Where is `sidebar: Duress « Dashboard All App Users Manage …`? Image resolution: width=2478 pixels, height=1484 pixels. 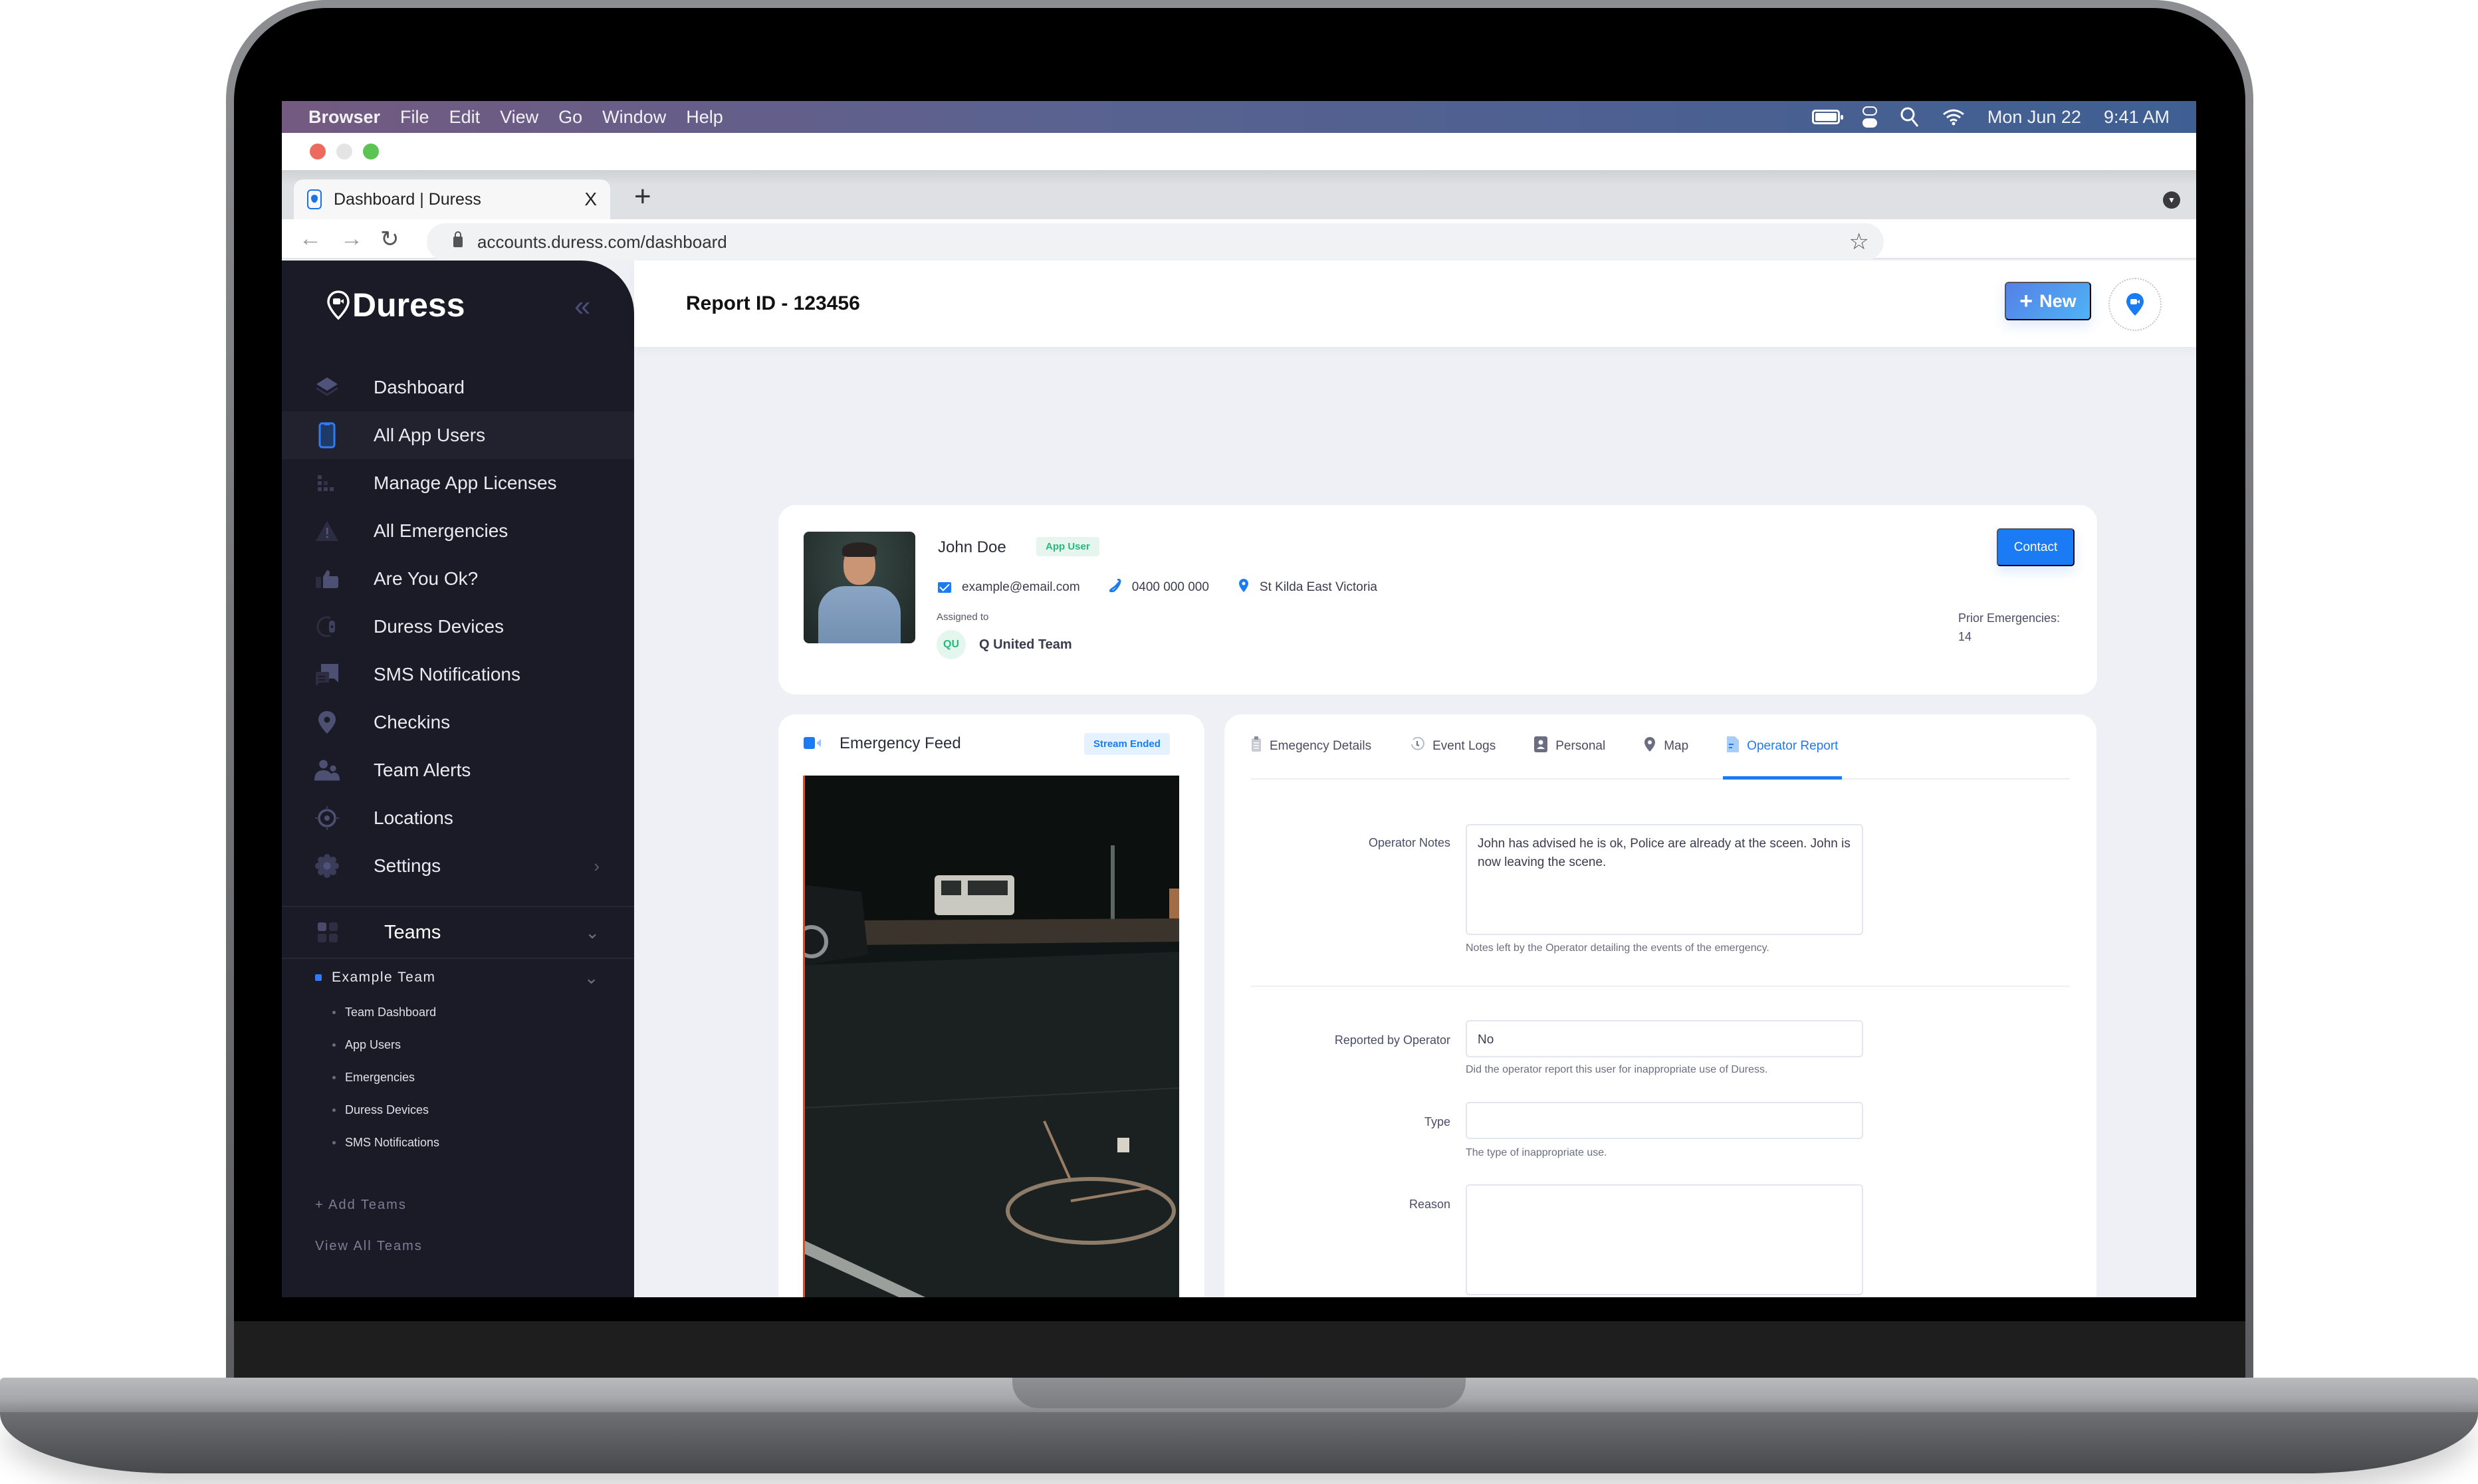
sidebar: Duress « Dashboard All App Users Manage … is located at coordinates (458, 779).